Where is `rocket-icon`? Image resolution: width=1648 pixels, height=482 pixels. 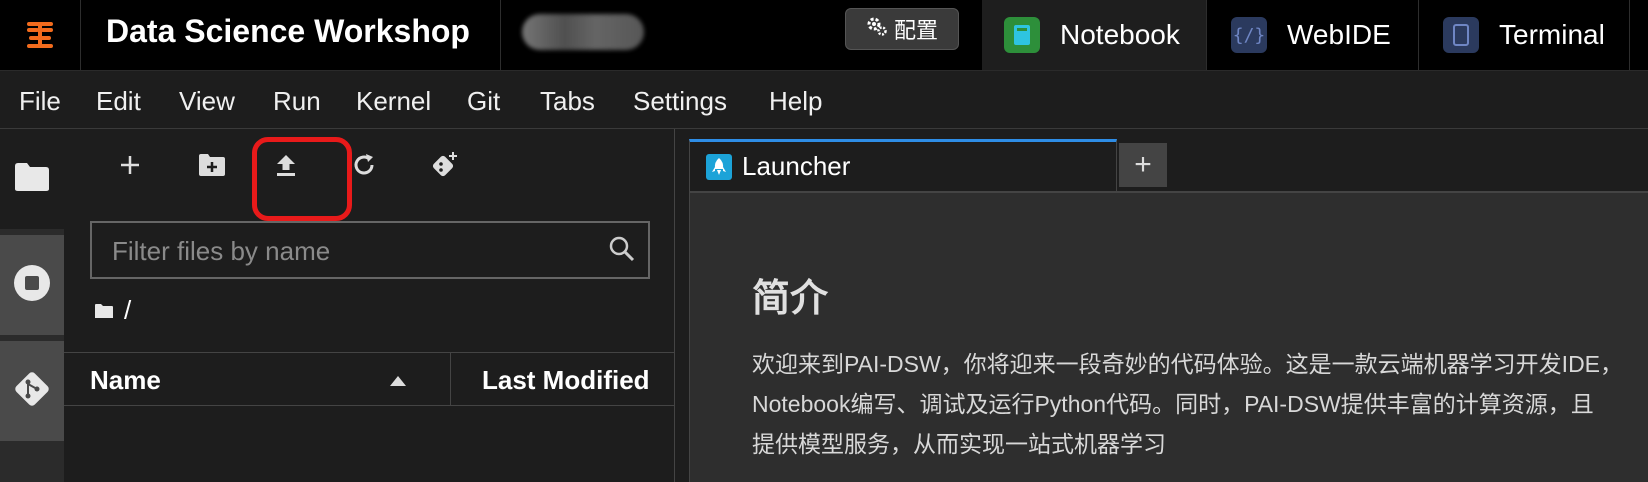
rocket-icon is located at coordinates (719, 166).